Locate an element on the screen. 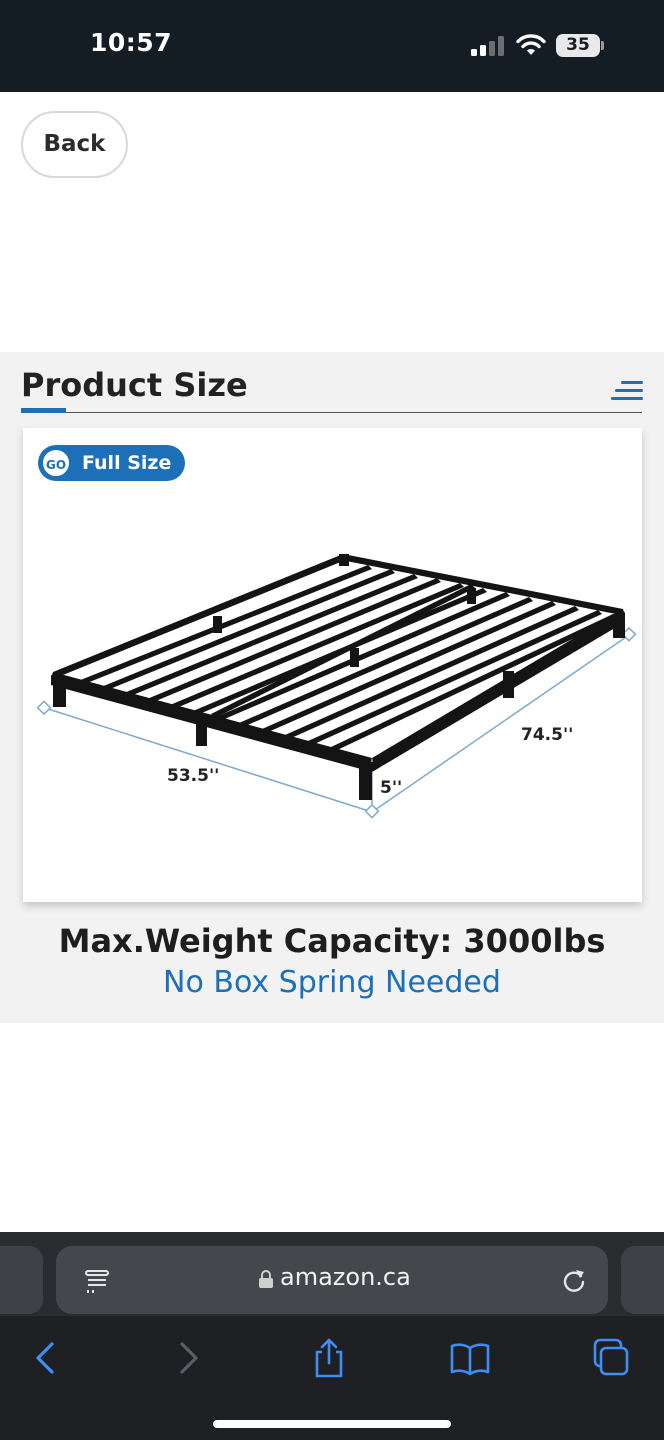 Image resolution: width=664 pixels, height=1440 pixels. title-divider is located at coordinates (331, 412).